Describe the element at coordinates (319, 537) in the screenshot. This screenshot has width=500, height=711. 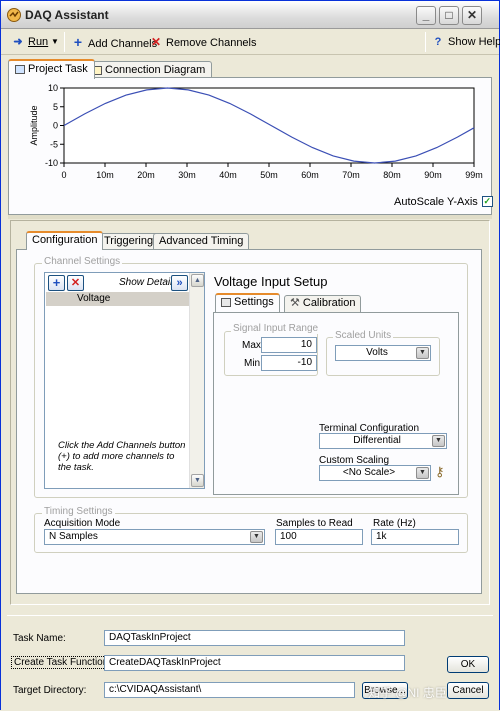
I see `samples-to-read-input: 100` at that location.